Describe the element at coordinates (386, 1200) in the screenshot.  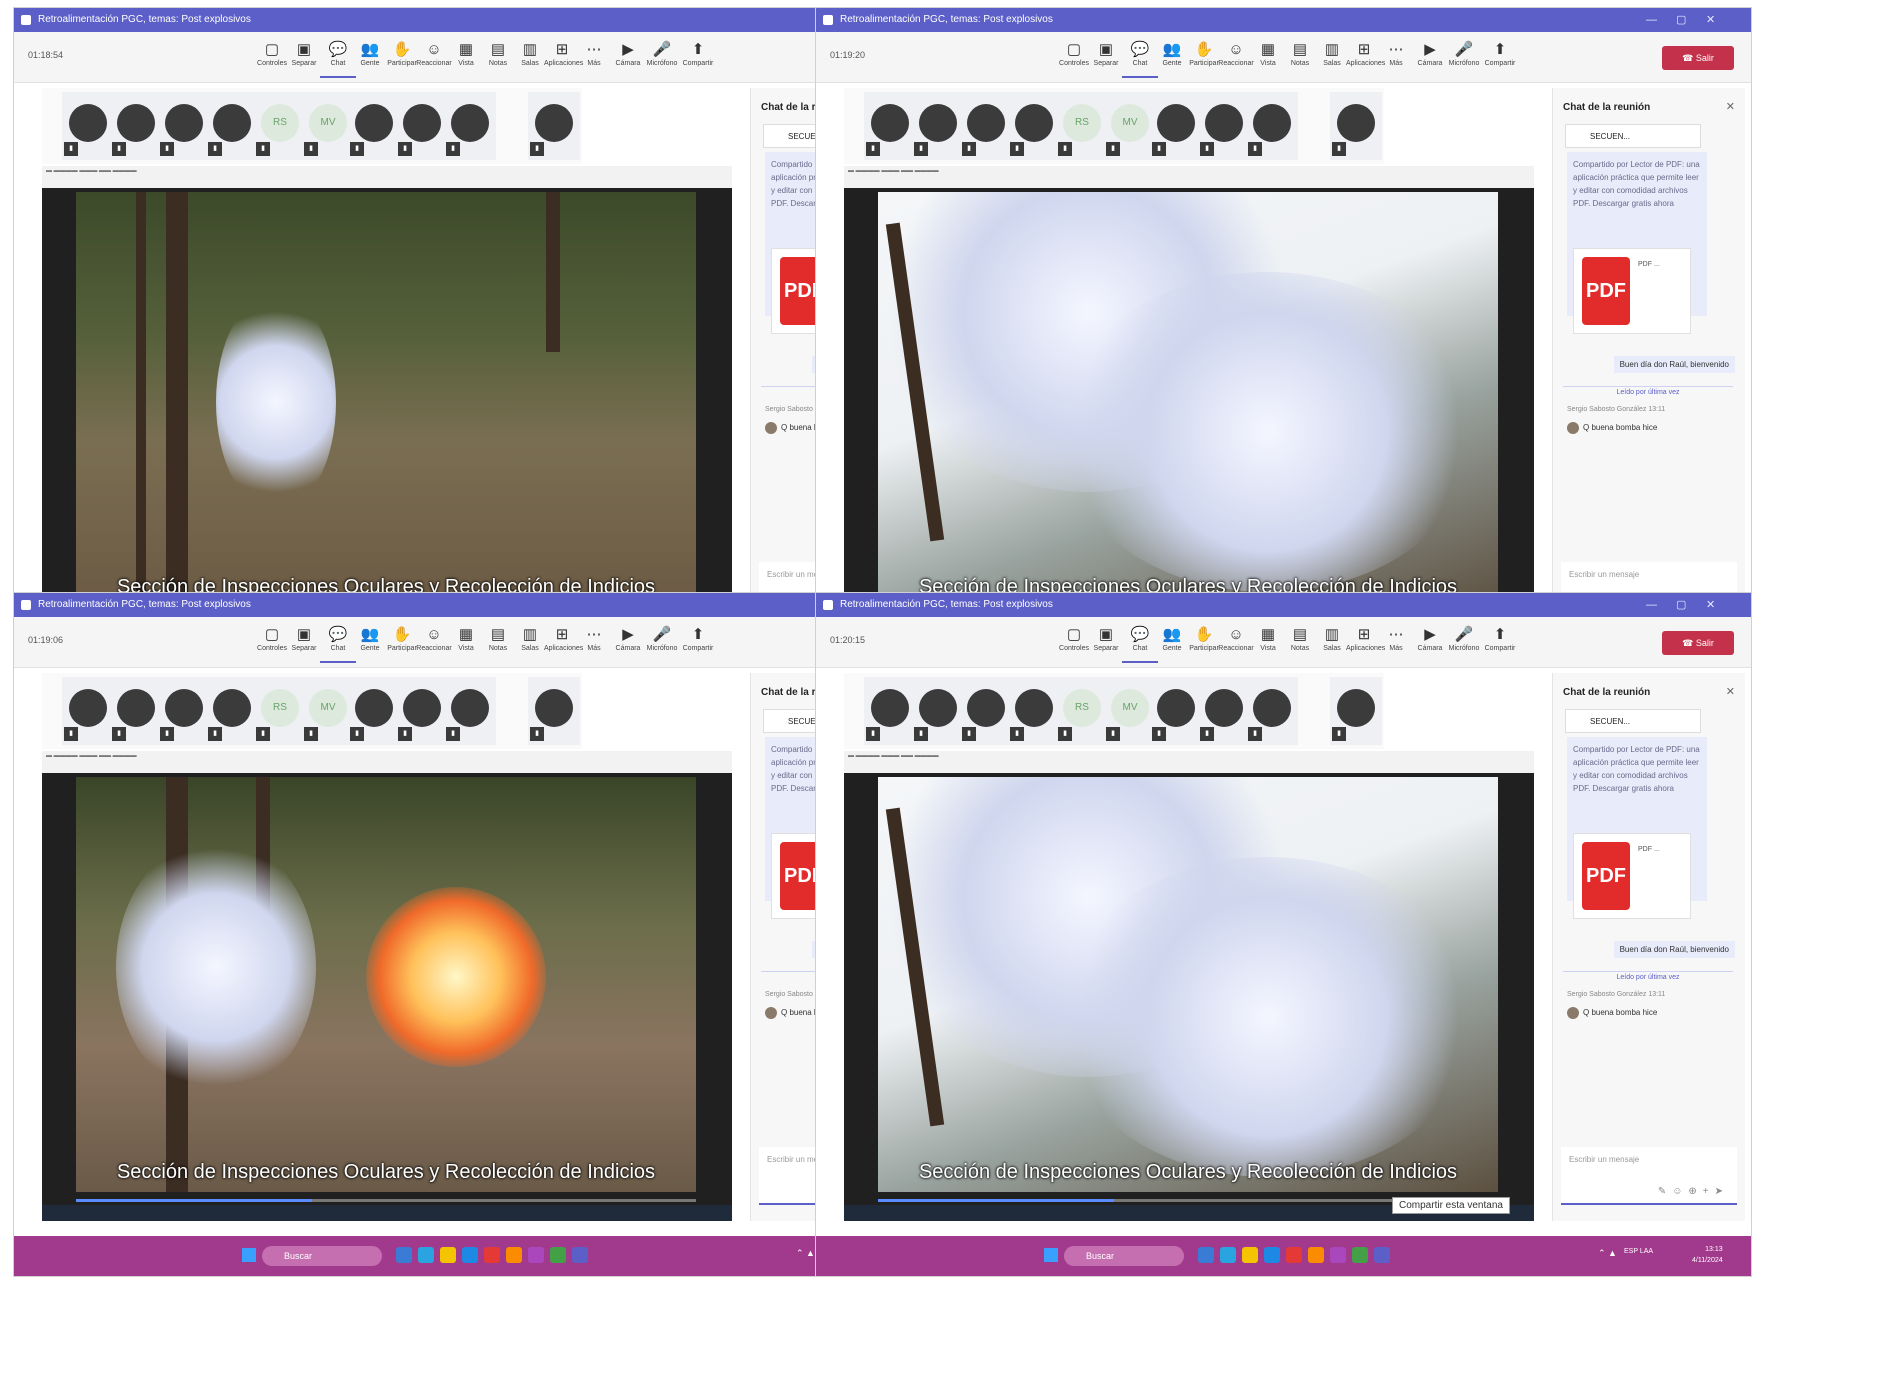
I see `video-progress-bar` at that location.